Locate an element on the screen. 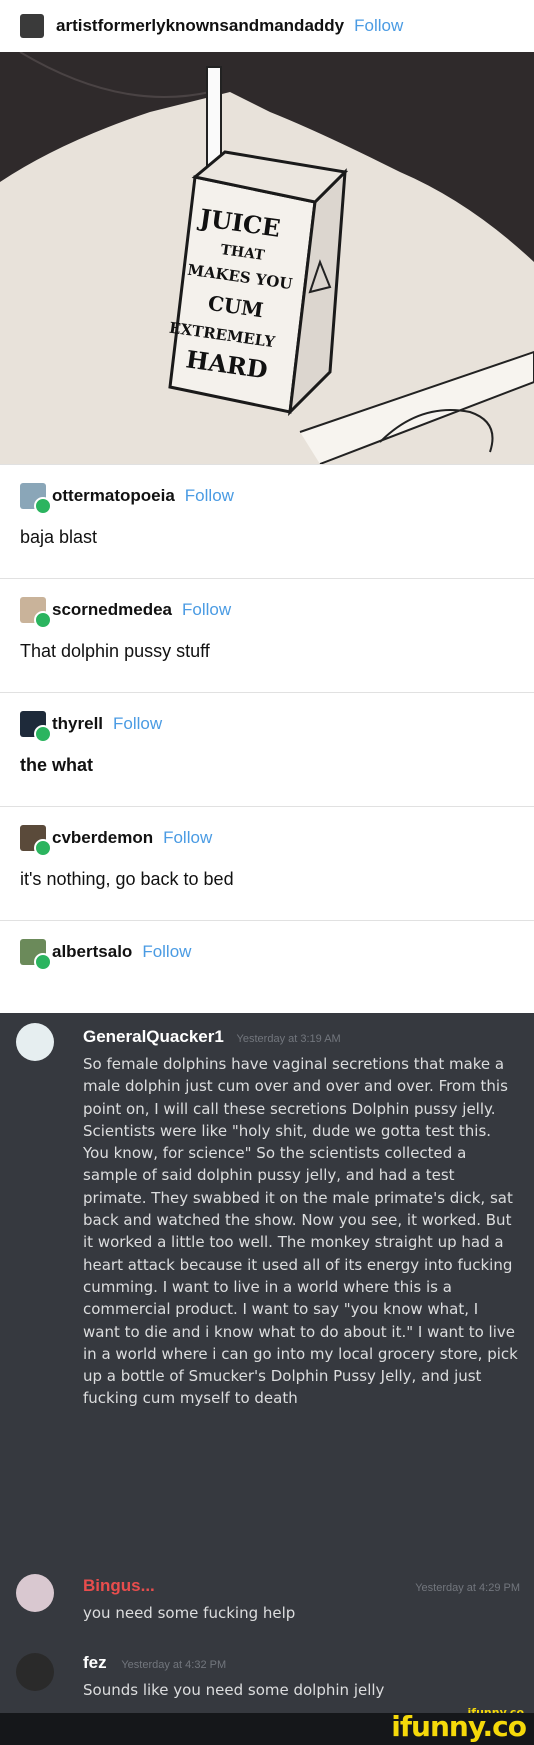 This screenshot has width=534, height=1745. message-timestamp: Yesterday at 4:32 PM is located at coordinates (174, 1665).